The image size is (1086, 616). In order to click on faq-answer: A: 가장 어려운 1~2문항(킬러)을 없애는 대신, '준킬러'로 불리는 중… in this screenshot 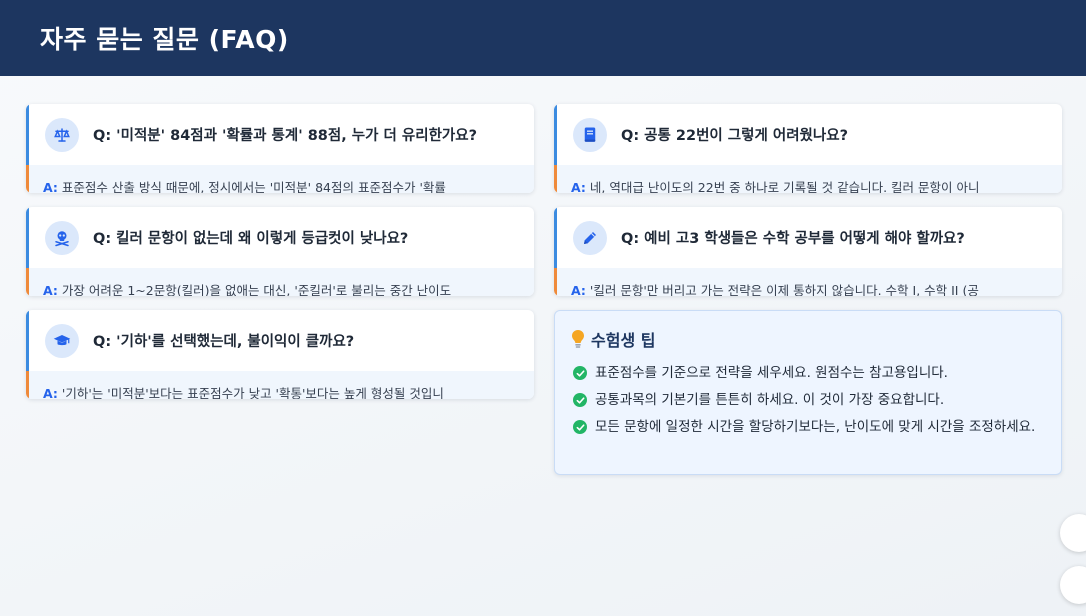, I will do `click(280, 282)`.